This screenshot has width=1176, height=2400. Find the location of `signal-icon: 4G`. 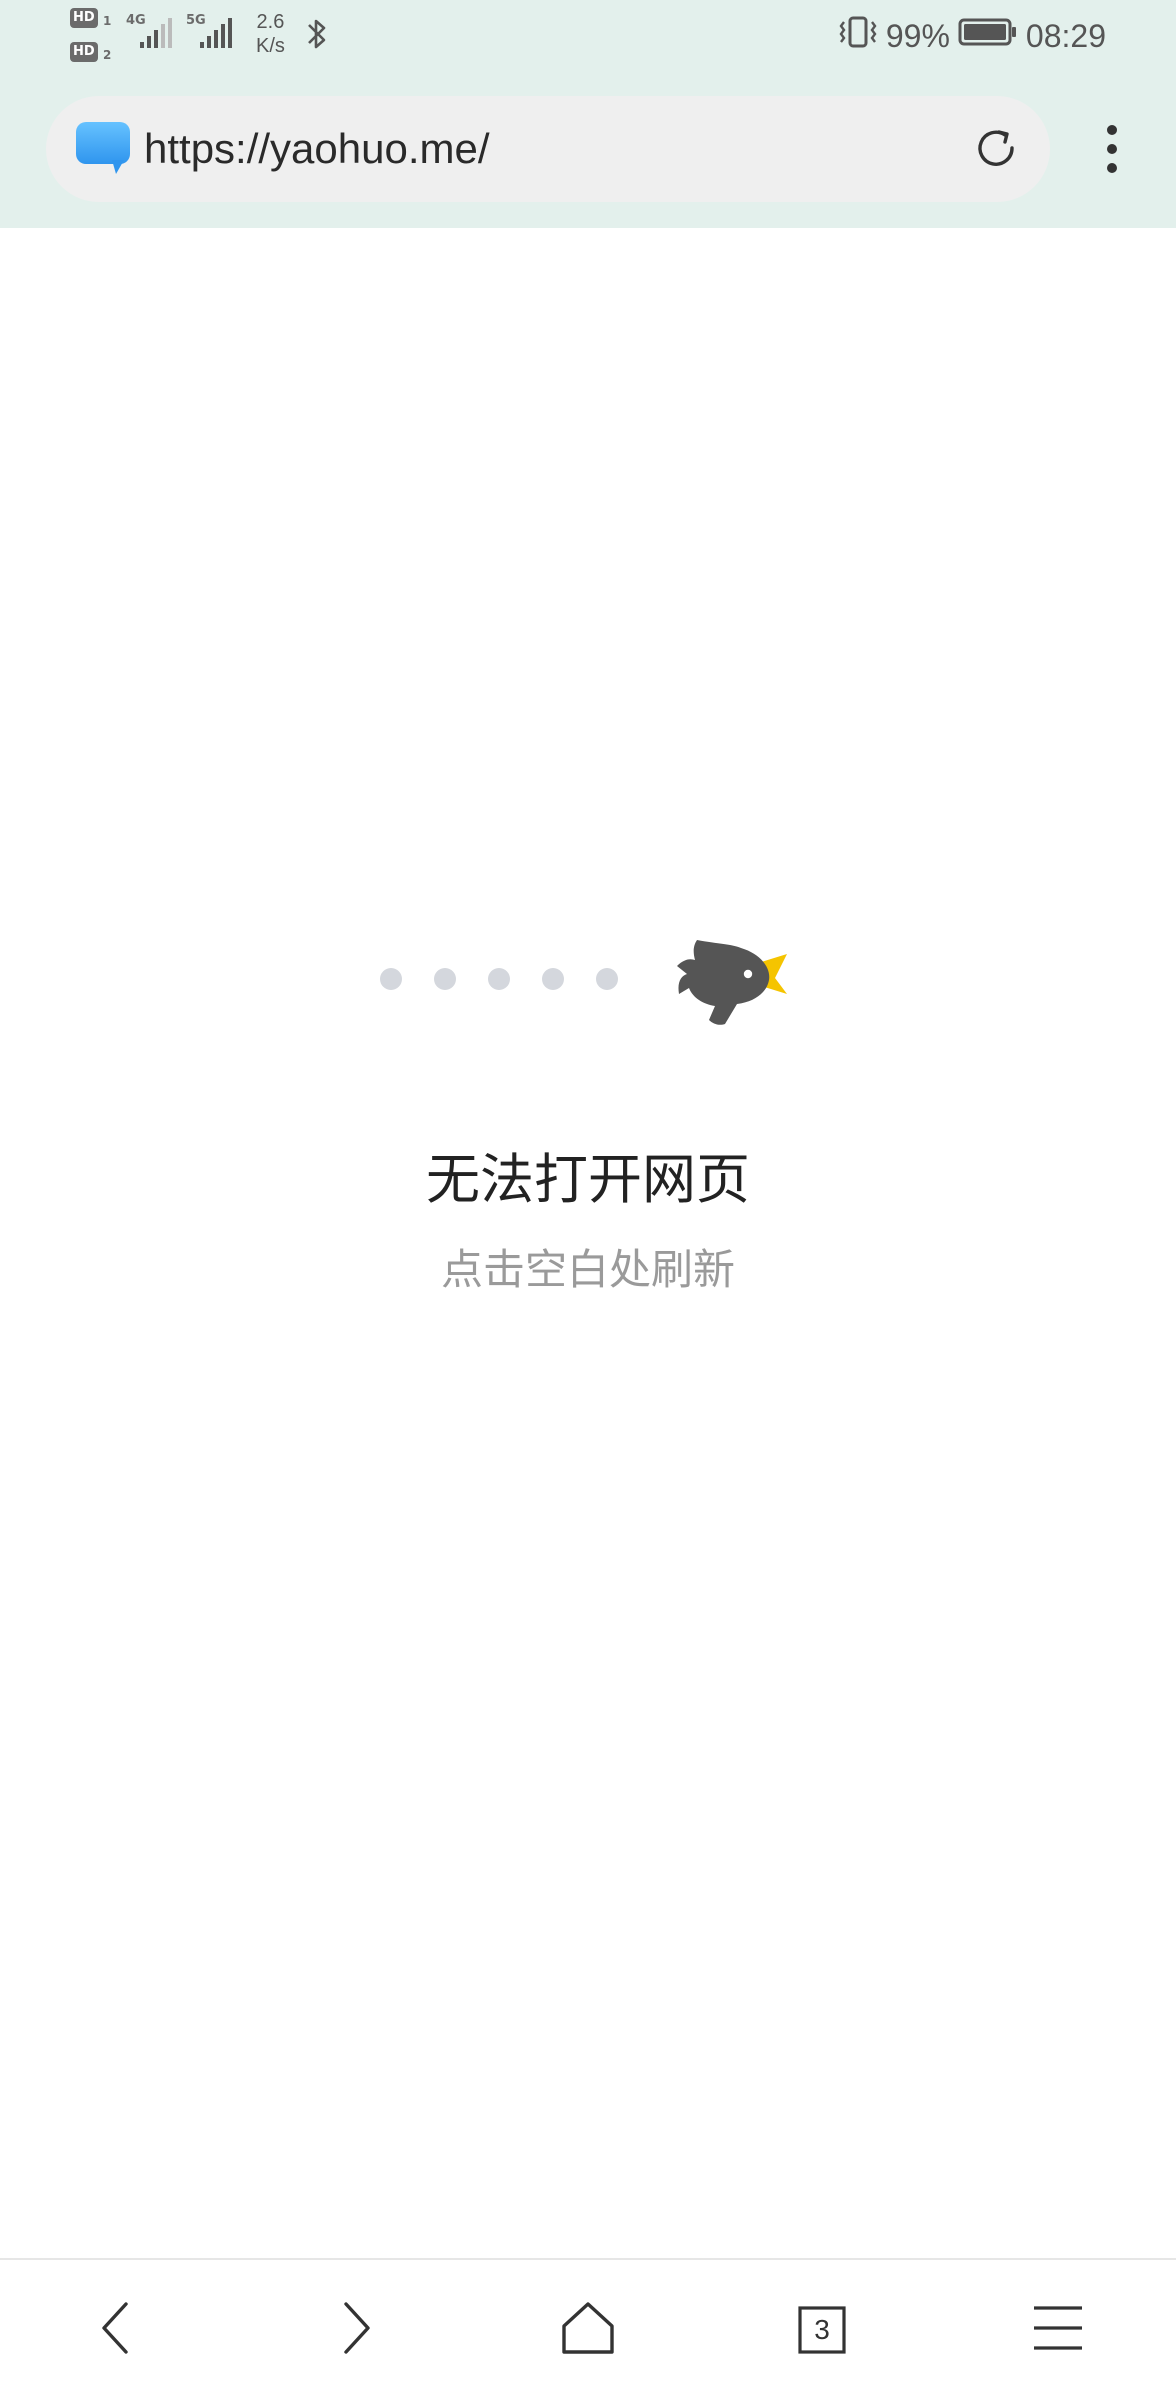

signal-icon: 4G is located at coordinates (154, 36).